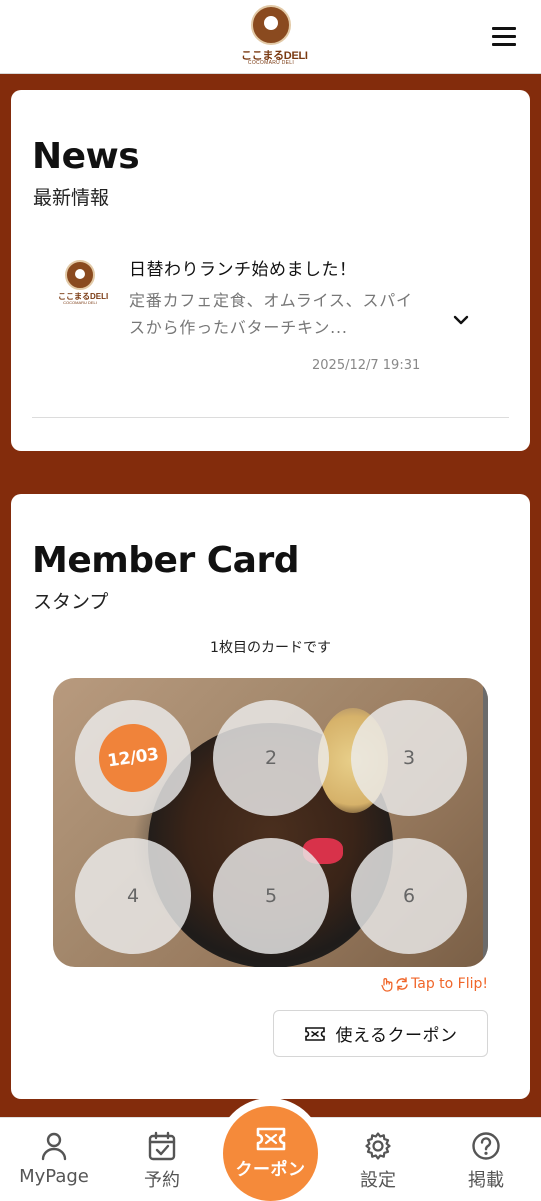  Describe the element at coordinates (409, 758) in the screenshot. I see `stamp-slot-3: 3` at that location.